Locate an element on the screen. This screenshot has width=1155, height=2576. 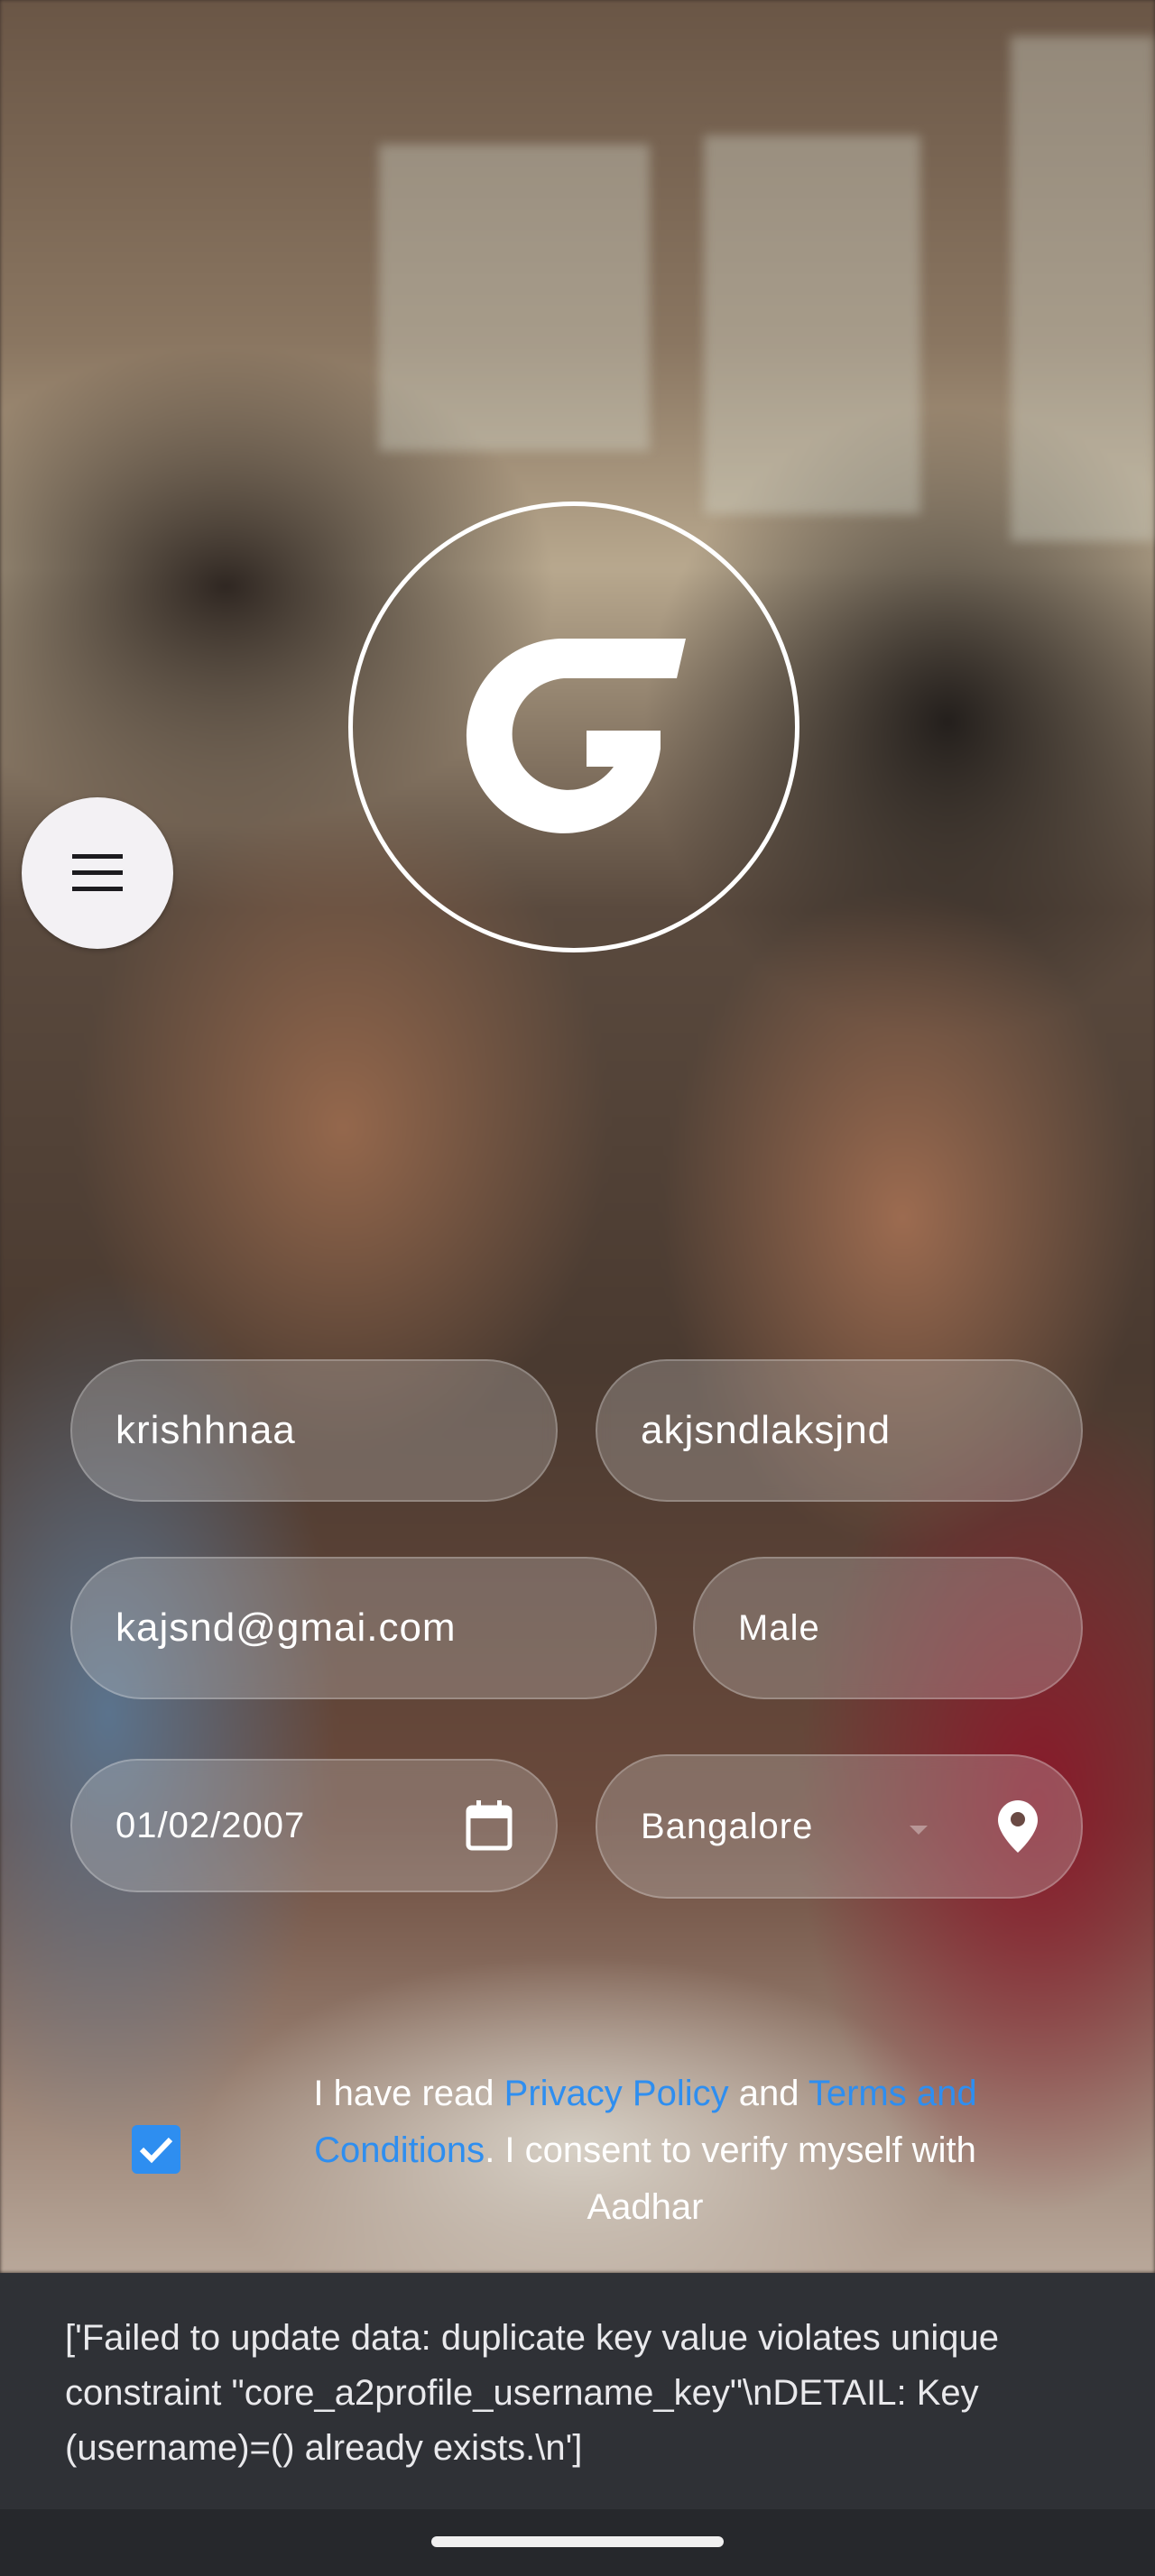
last-name-value: akjsndlaksjnd is located at coordinates (766, 1430).